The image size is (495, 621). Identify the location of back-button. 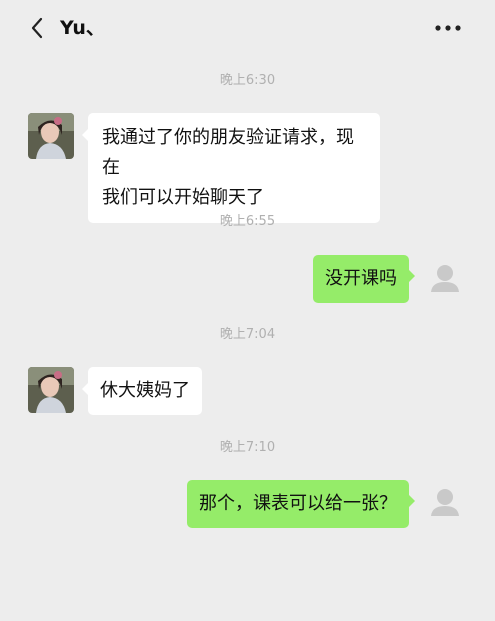
(38, 28).